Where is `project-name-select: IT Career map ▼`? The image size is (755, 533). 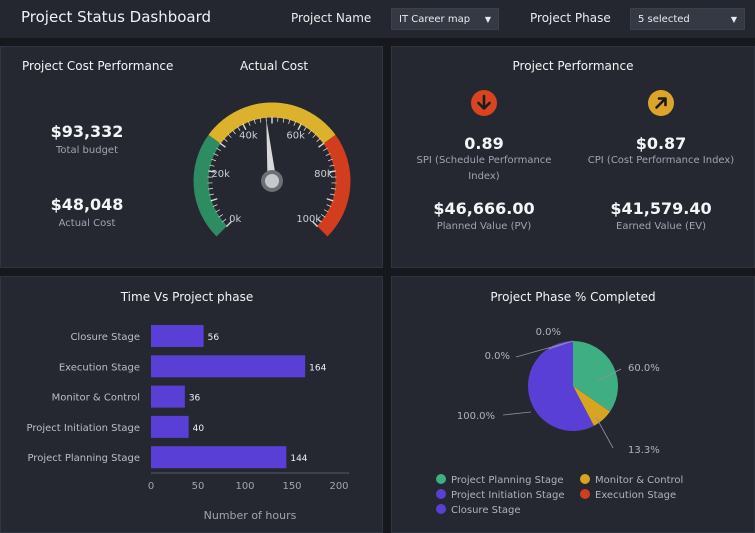
project-name-select: IT Career map ▼ is located at coordinates (445, 19).